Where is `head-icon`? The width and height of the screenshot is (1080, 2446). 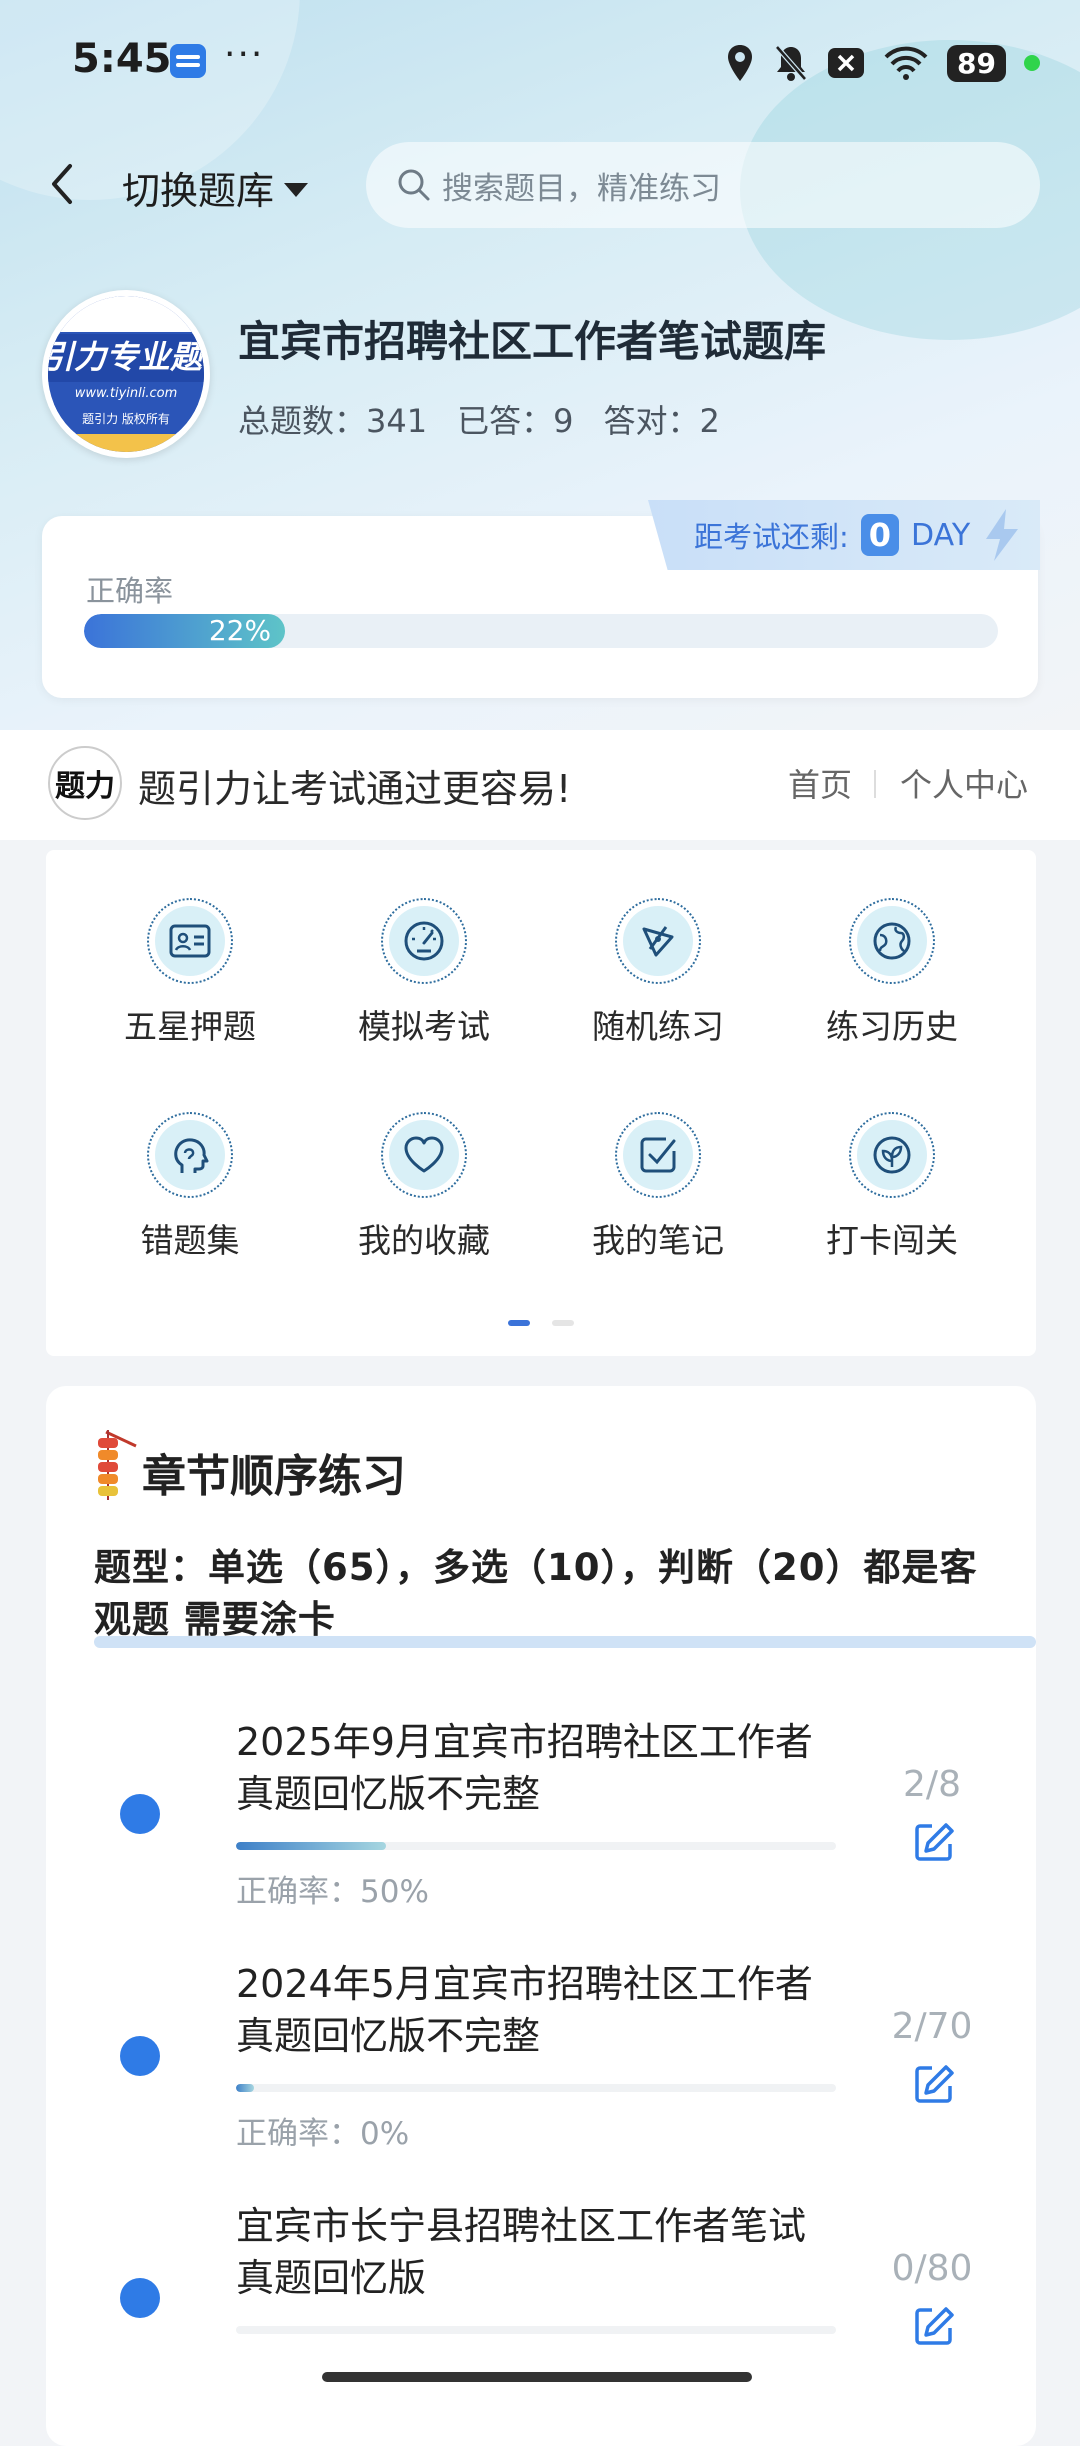
head-icon is located at coordinates (191, 1155).